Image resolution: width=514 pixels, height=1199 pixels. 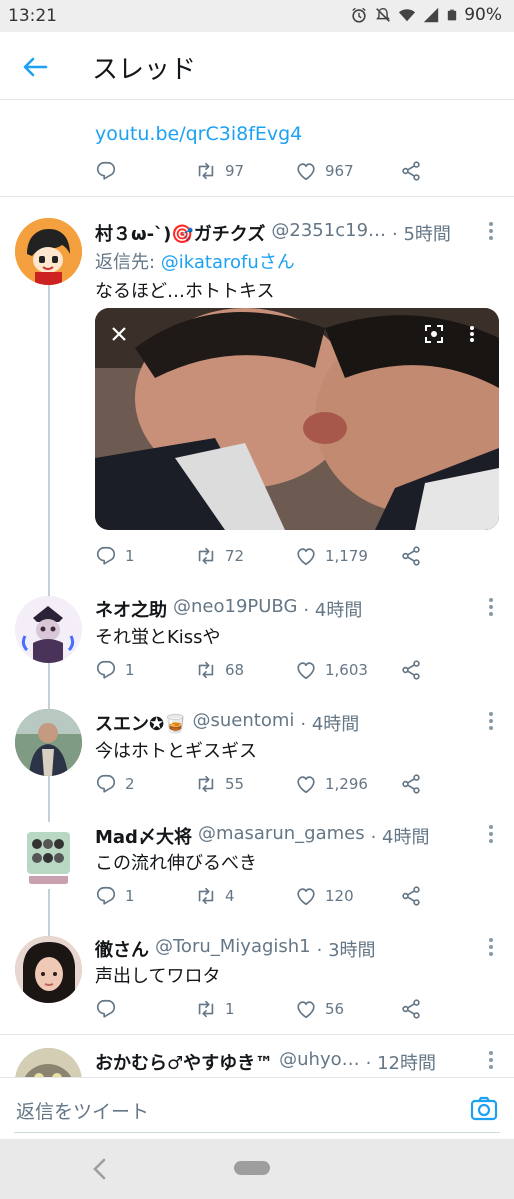 I want to click on reply-input: 返信をツイート, so click(x=82, y=1110).